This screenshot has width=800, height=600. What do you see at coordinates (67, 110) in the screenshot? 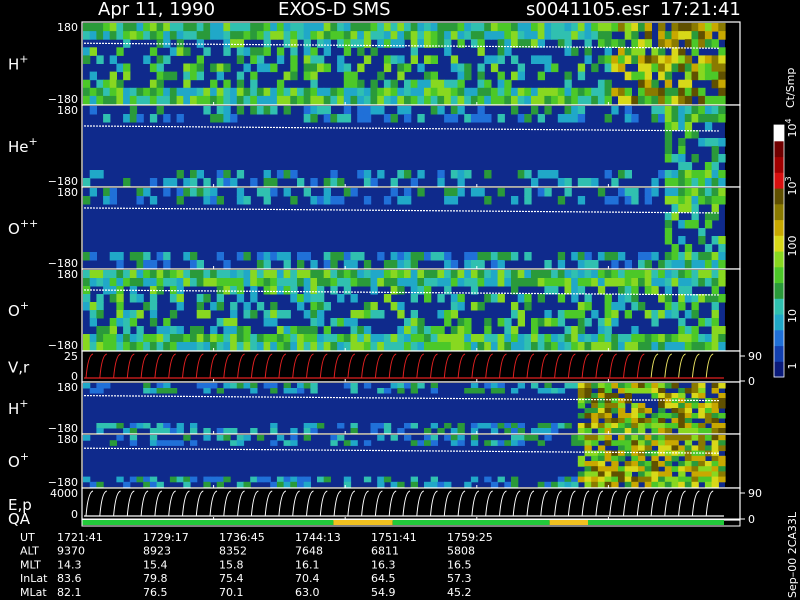
I see `y-tick-label: 180` at bounding box center [67, 110].